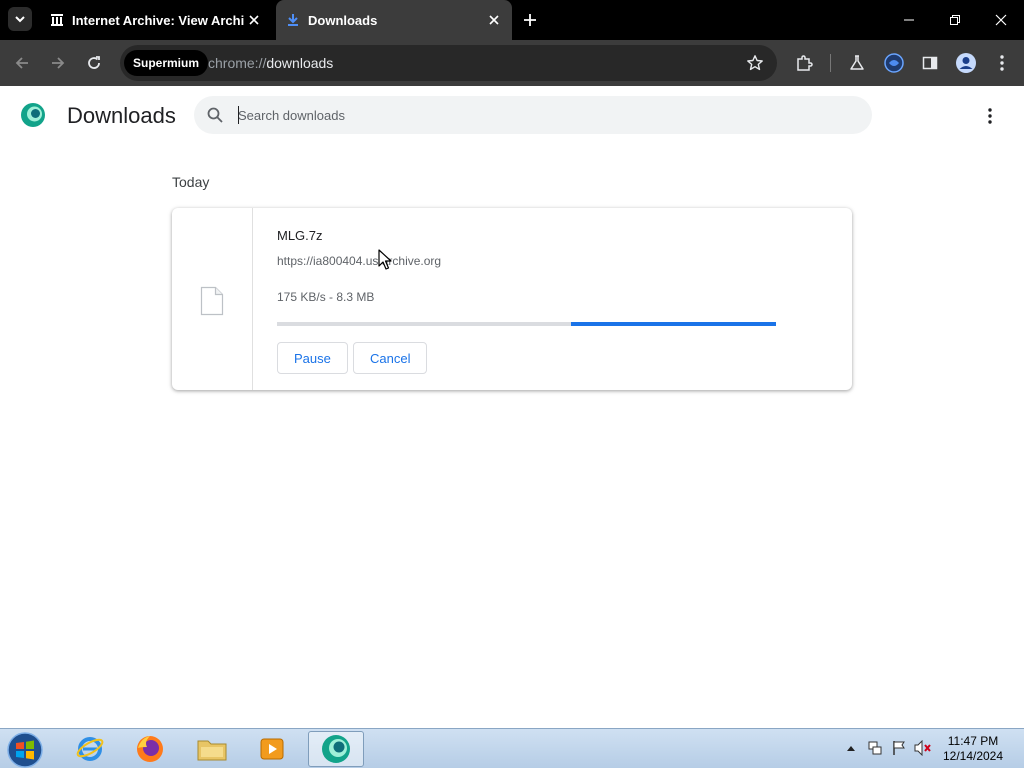 The image size is (1024, 769). Describe the element at coordinates (121, 115) in the screenshot. I see `page-title: Downloads` at that location.